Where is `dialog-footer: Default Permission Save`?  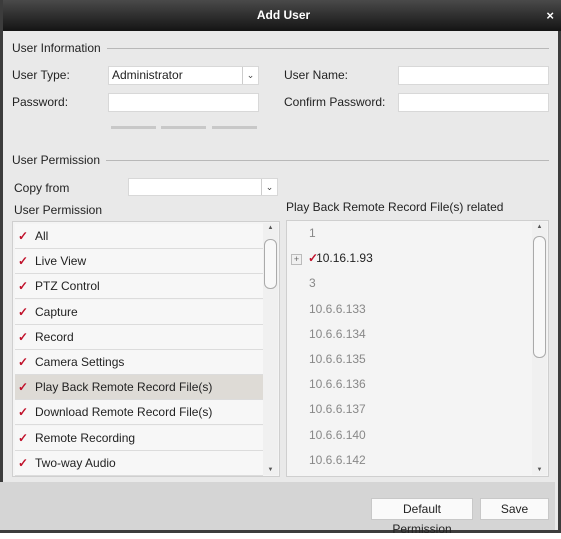 dialog-footer: Default Permission Save is located at coordinates (277, 509).